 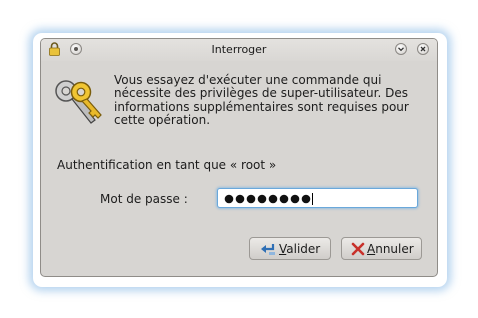 I want to click on auth-user-text: Authentification en tant que « root », so click(x=167, y=165).